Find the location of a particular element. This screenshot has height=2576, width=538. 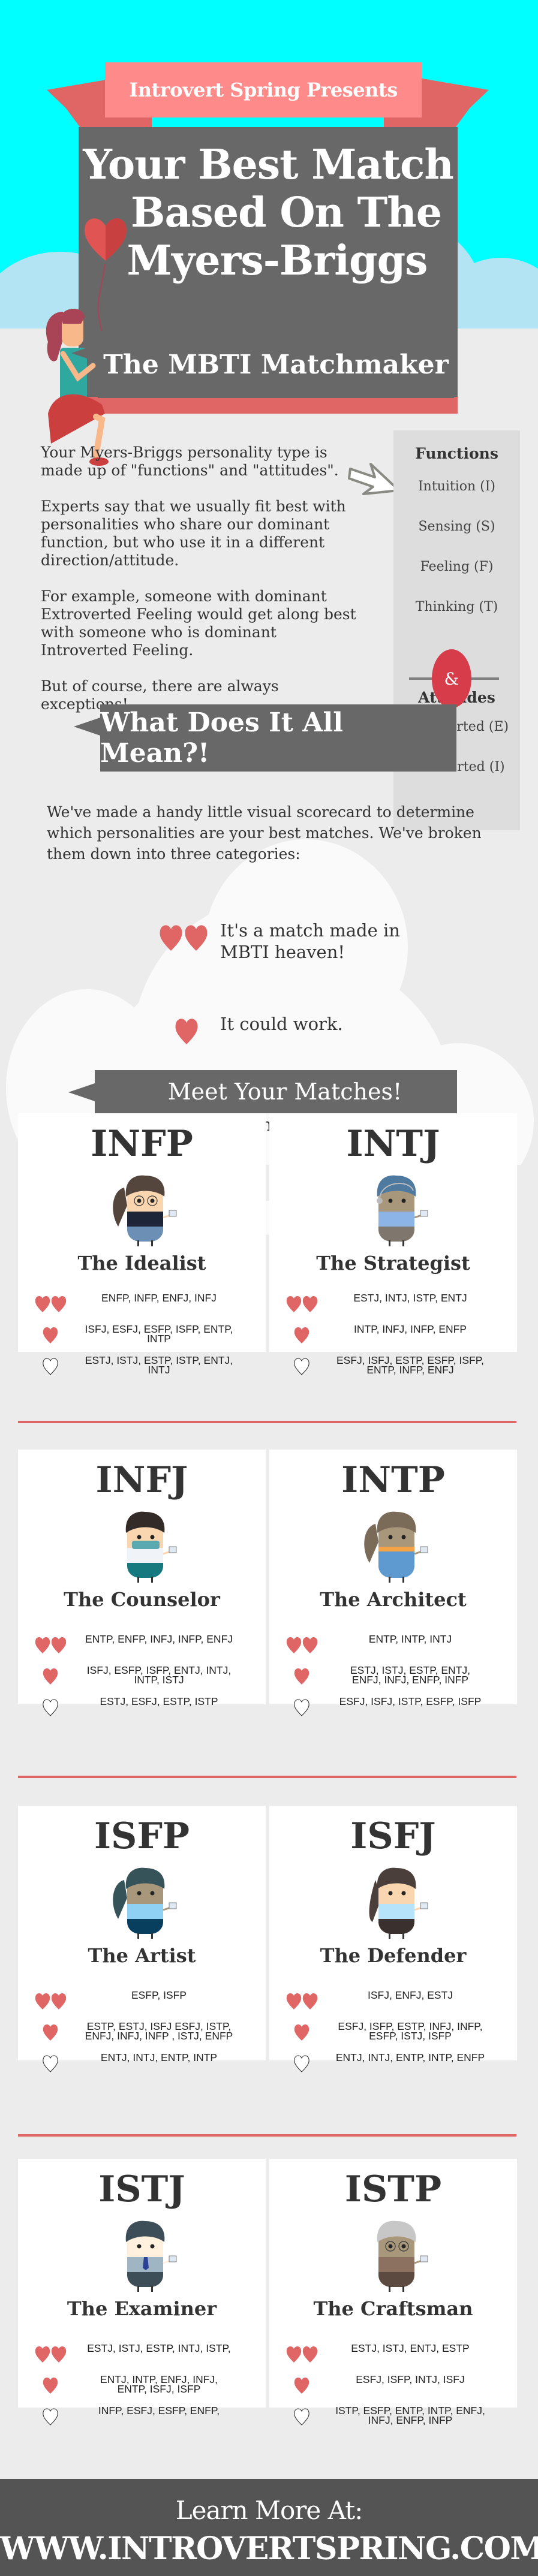

ampersand-badge: & is located at coordinates (452, 678).